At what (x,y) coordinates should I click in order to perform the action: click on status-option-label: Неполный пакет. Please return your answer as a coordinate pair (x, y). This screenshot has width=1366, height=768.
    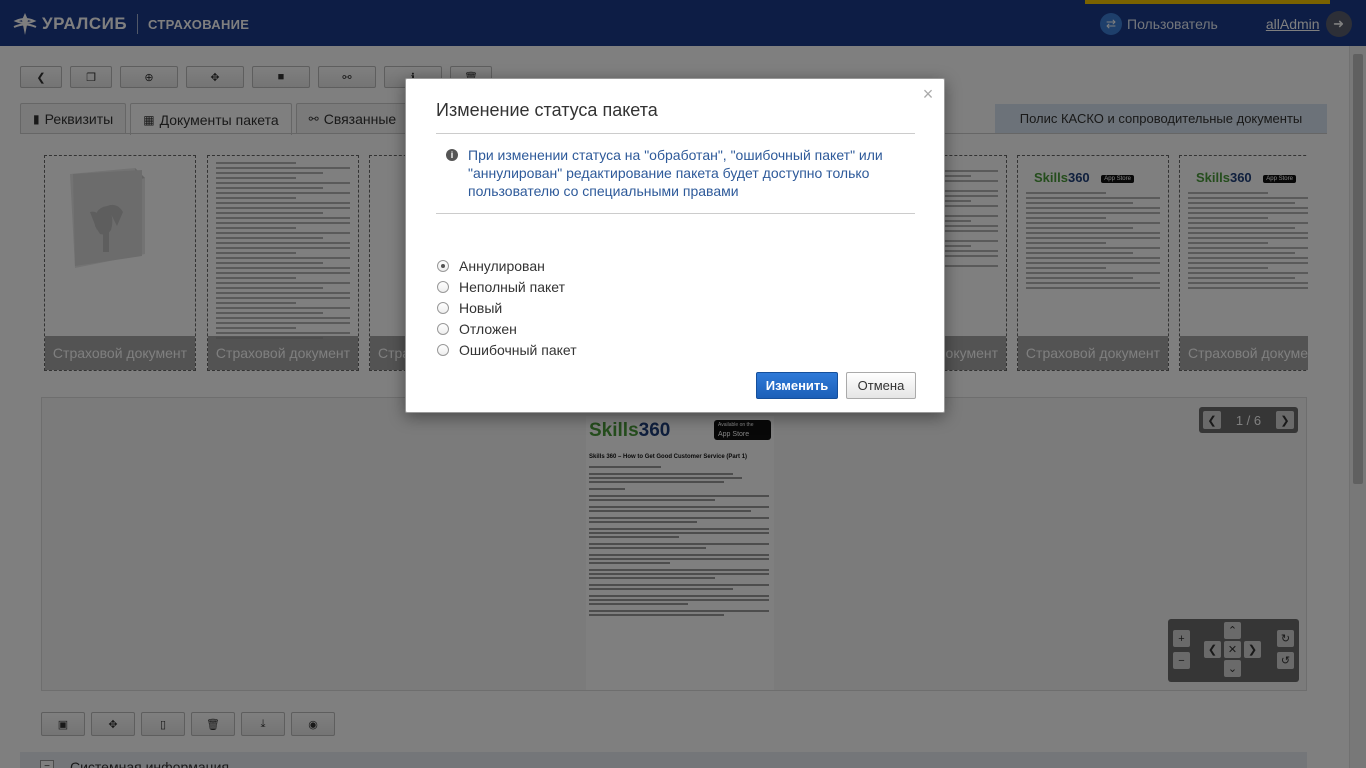
    Looking at the image, I should click on (512, 287).